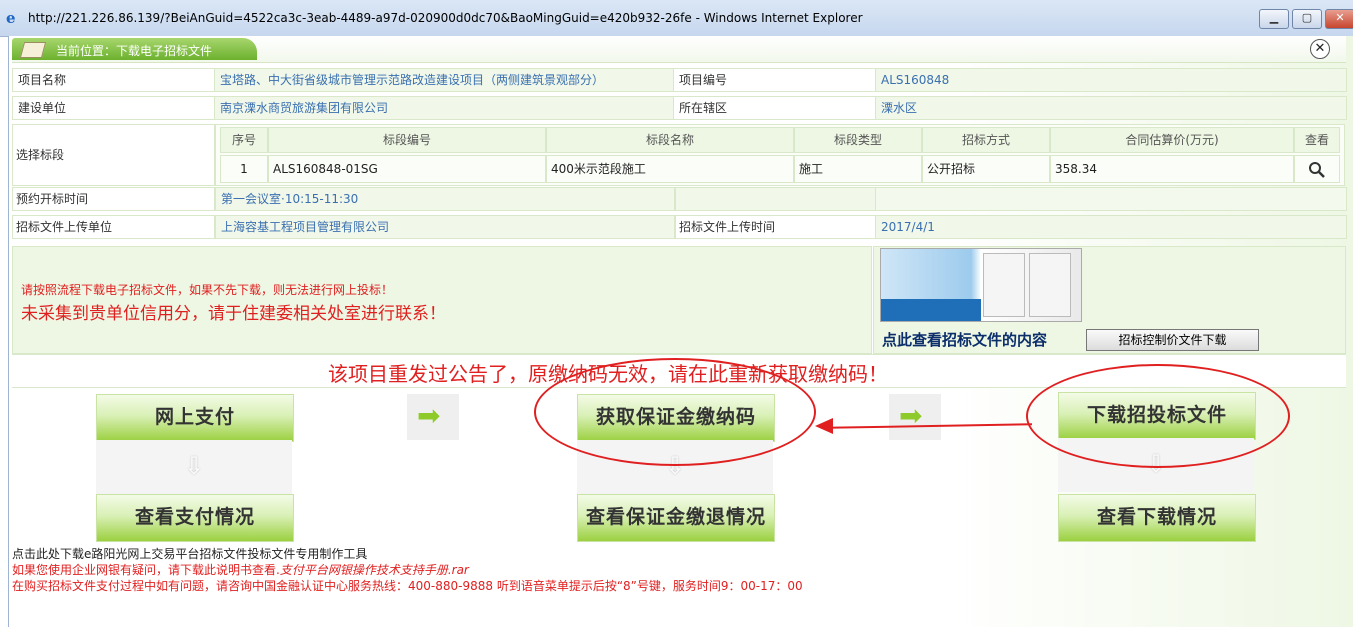 This screenshot has height=627, width=1353. Describe the element at coordinates (195, 518) in the screenshot. I see `view-payment-button: 查看支付情况` at that location.